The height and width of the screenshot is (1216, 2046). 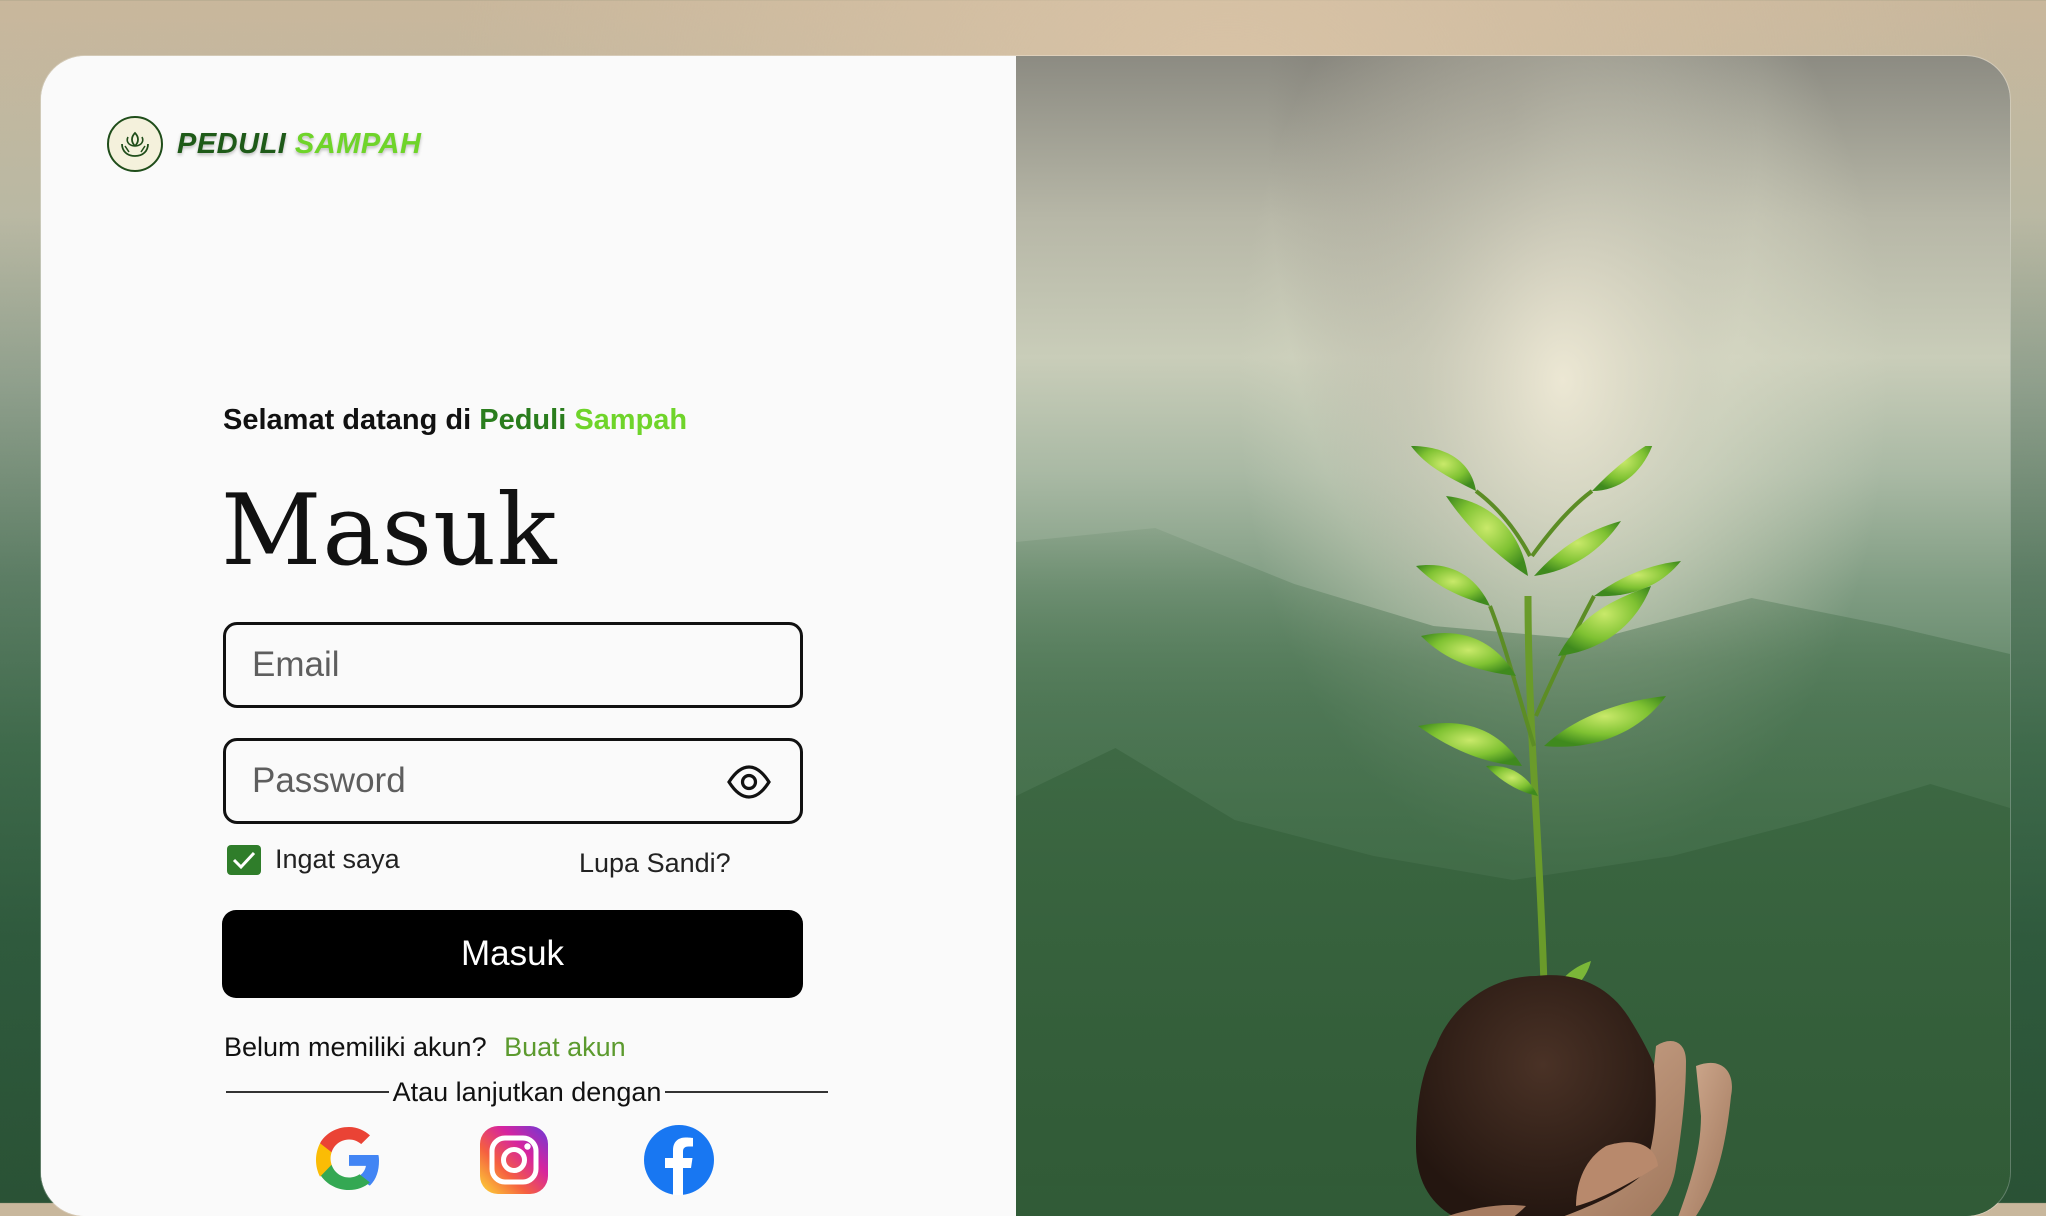 I want to click on signup-text: Belum memiliki akun?, so click(x=355, y=1047).